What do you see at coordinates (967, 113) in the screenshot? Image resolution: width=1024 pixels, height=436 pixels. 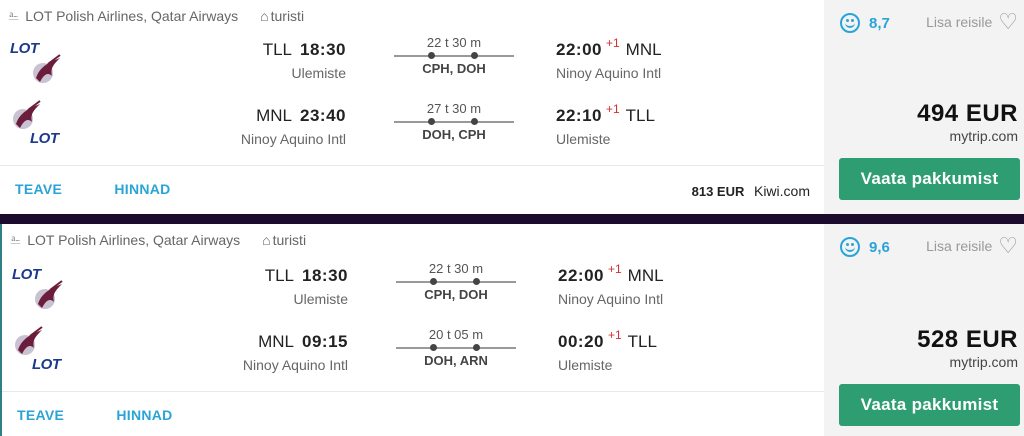 I see `price: 494 EUR` at bounding box center [967, 113].